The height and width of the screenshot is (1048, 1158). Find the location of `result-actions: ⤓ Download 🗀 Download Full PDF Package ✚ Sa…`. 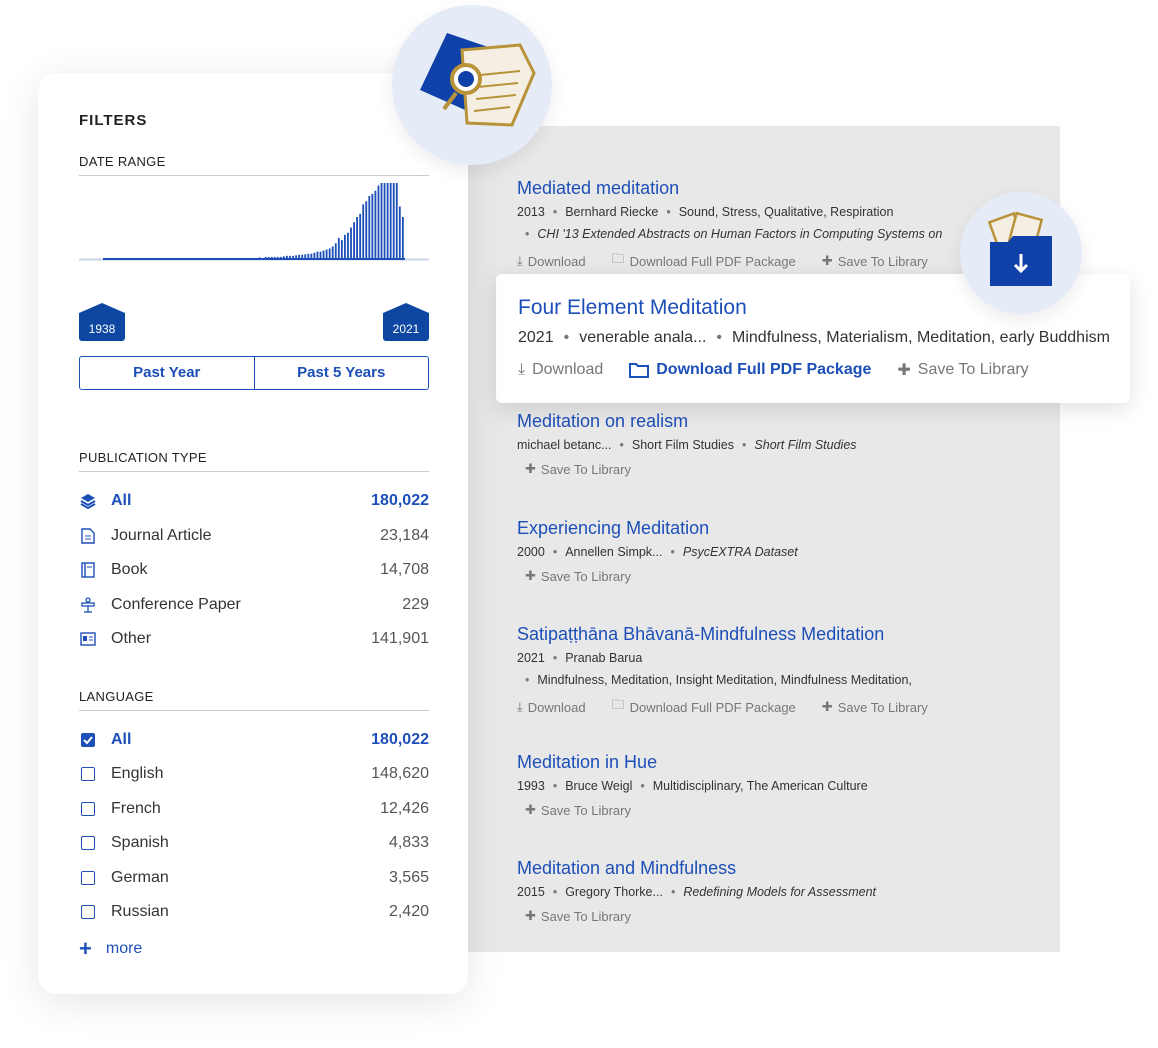

result-actions: ⤓ Download 🗀 Download Full PDF Package ✚ Sa… is located at coordinates (735, 707).